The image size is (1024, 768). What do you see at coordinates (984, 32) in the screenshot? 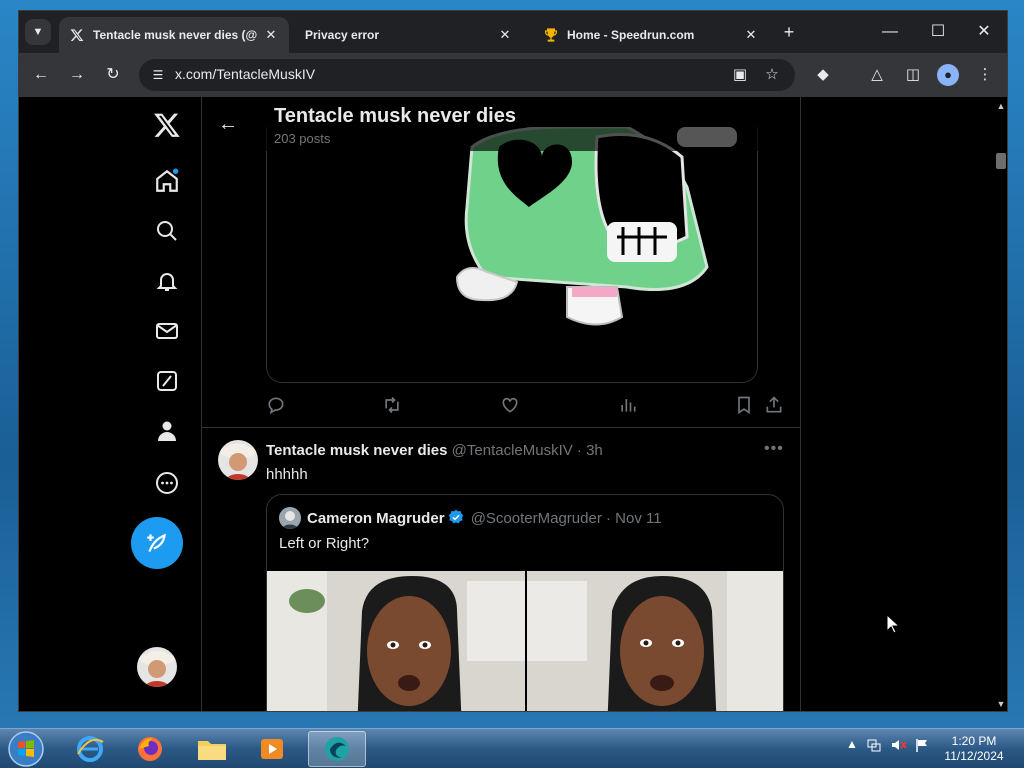
I see `close-window-button: ✕` at bounding box center [984, 32].